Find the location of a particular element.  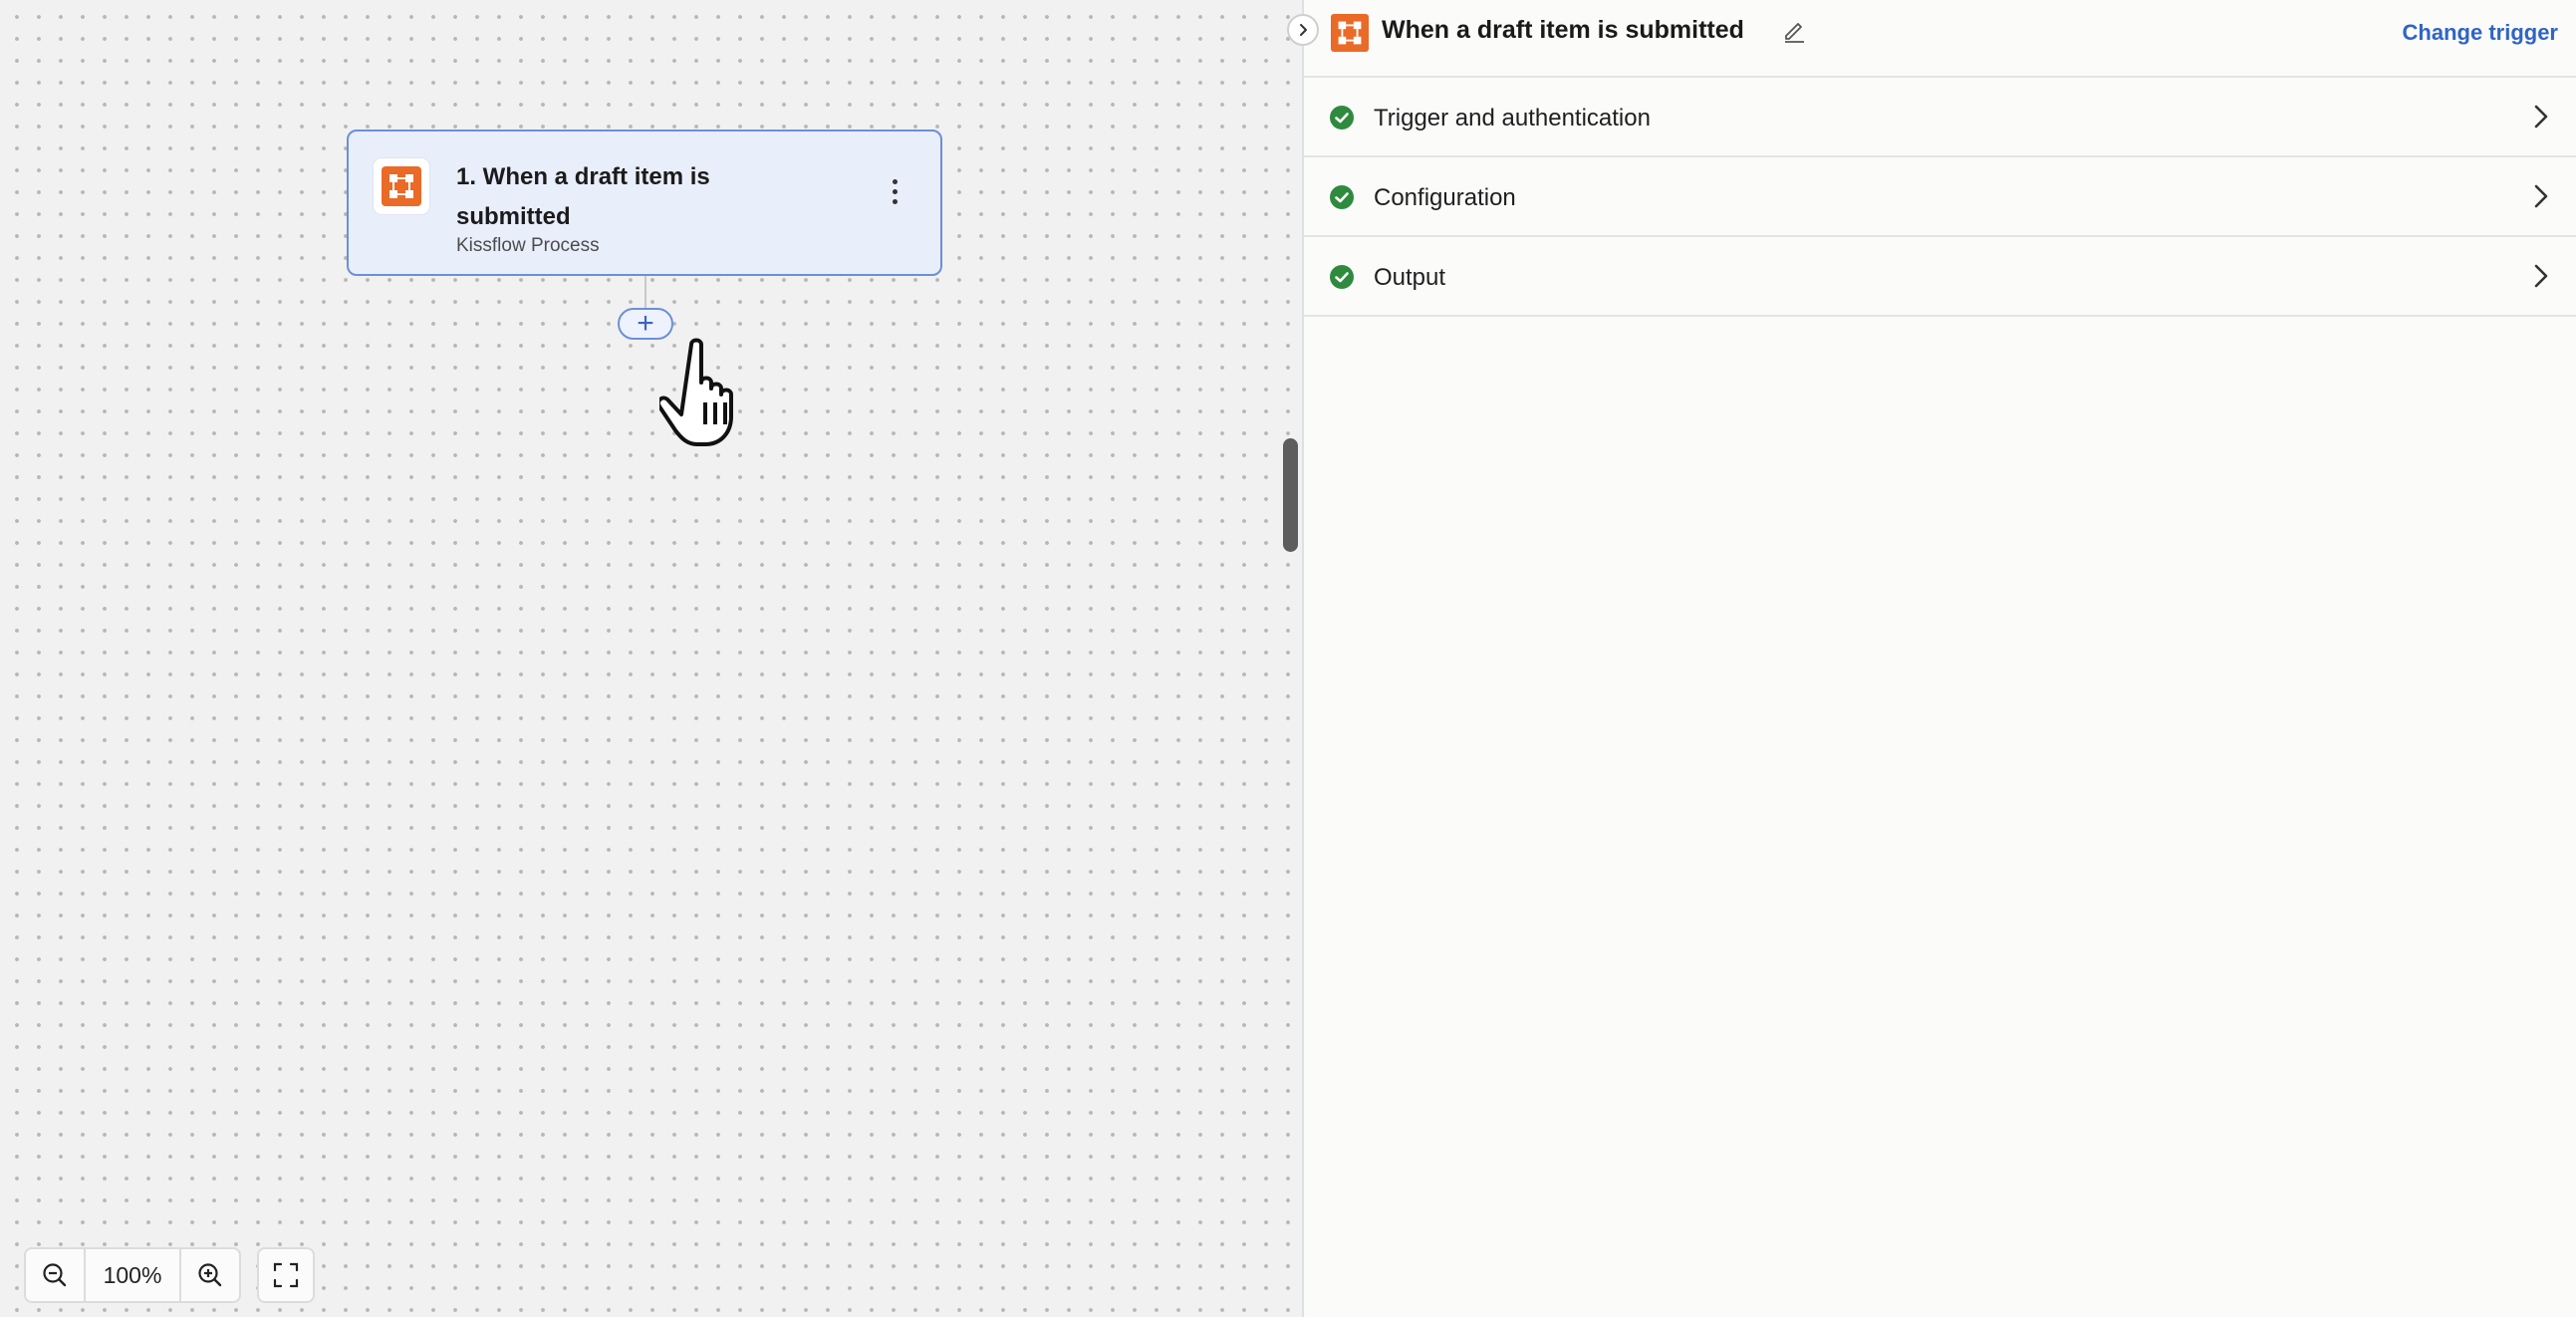

section-label: Trigger and authentication is located at coordinates (1512, 118).